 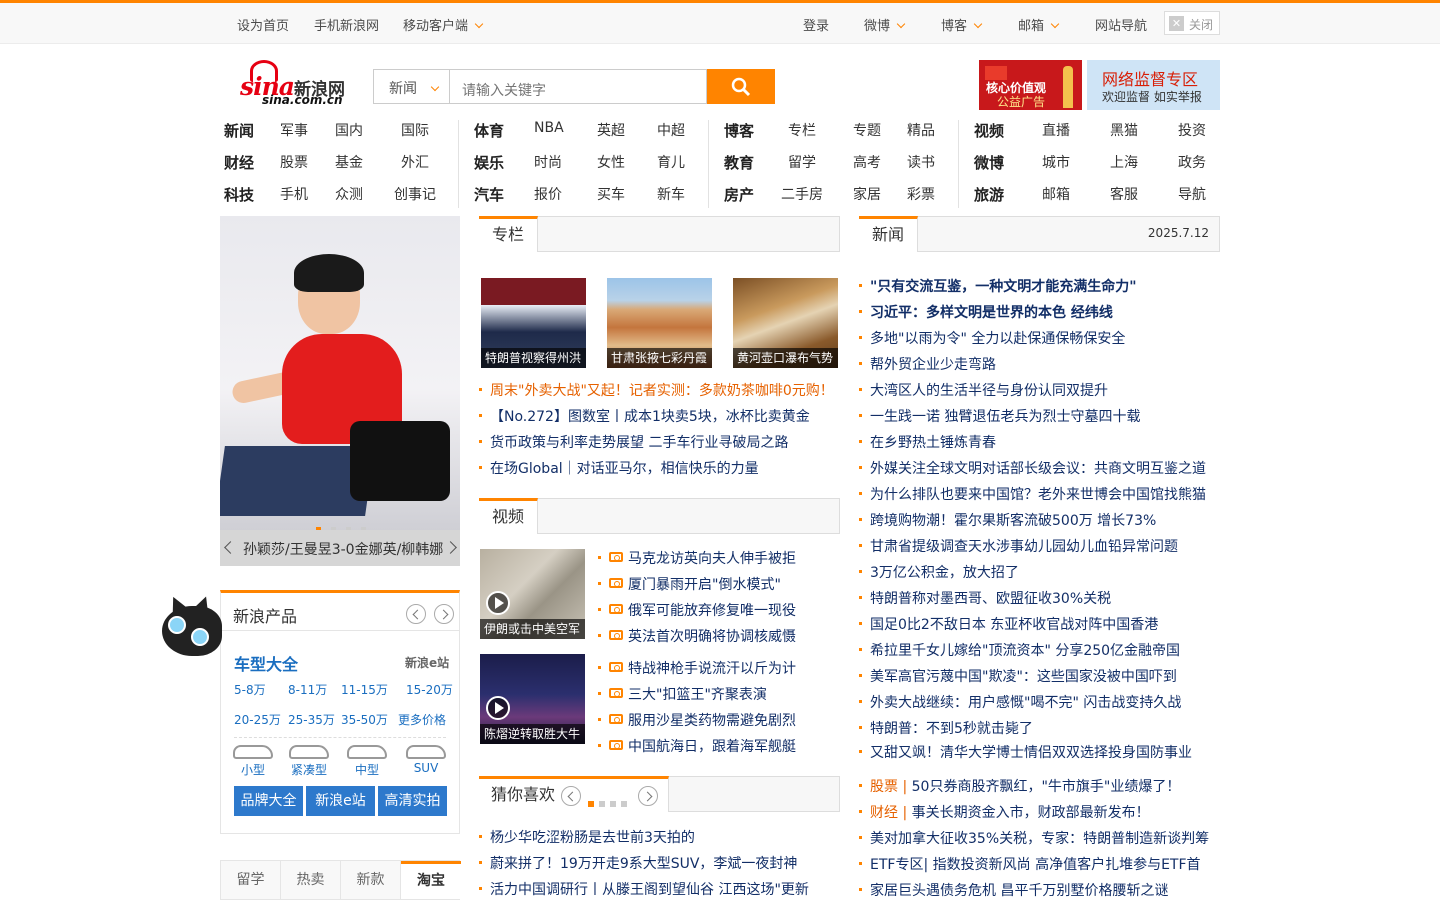 I want to click on price-range-link: 20-25万, so click(x=257, y=719).